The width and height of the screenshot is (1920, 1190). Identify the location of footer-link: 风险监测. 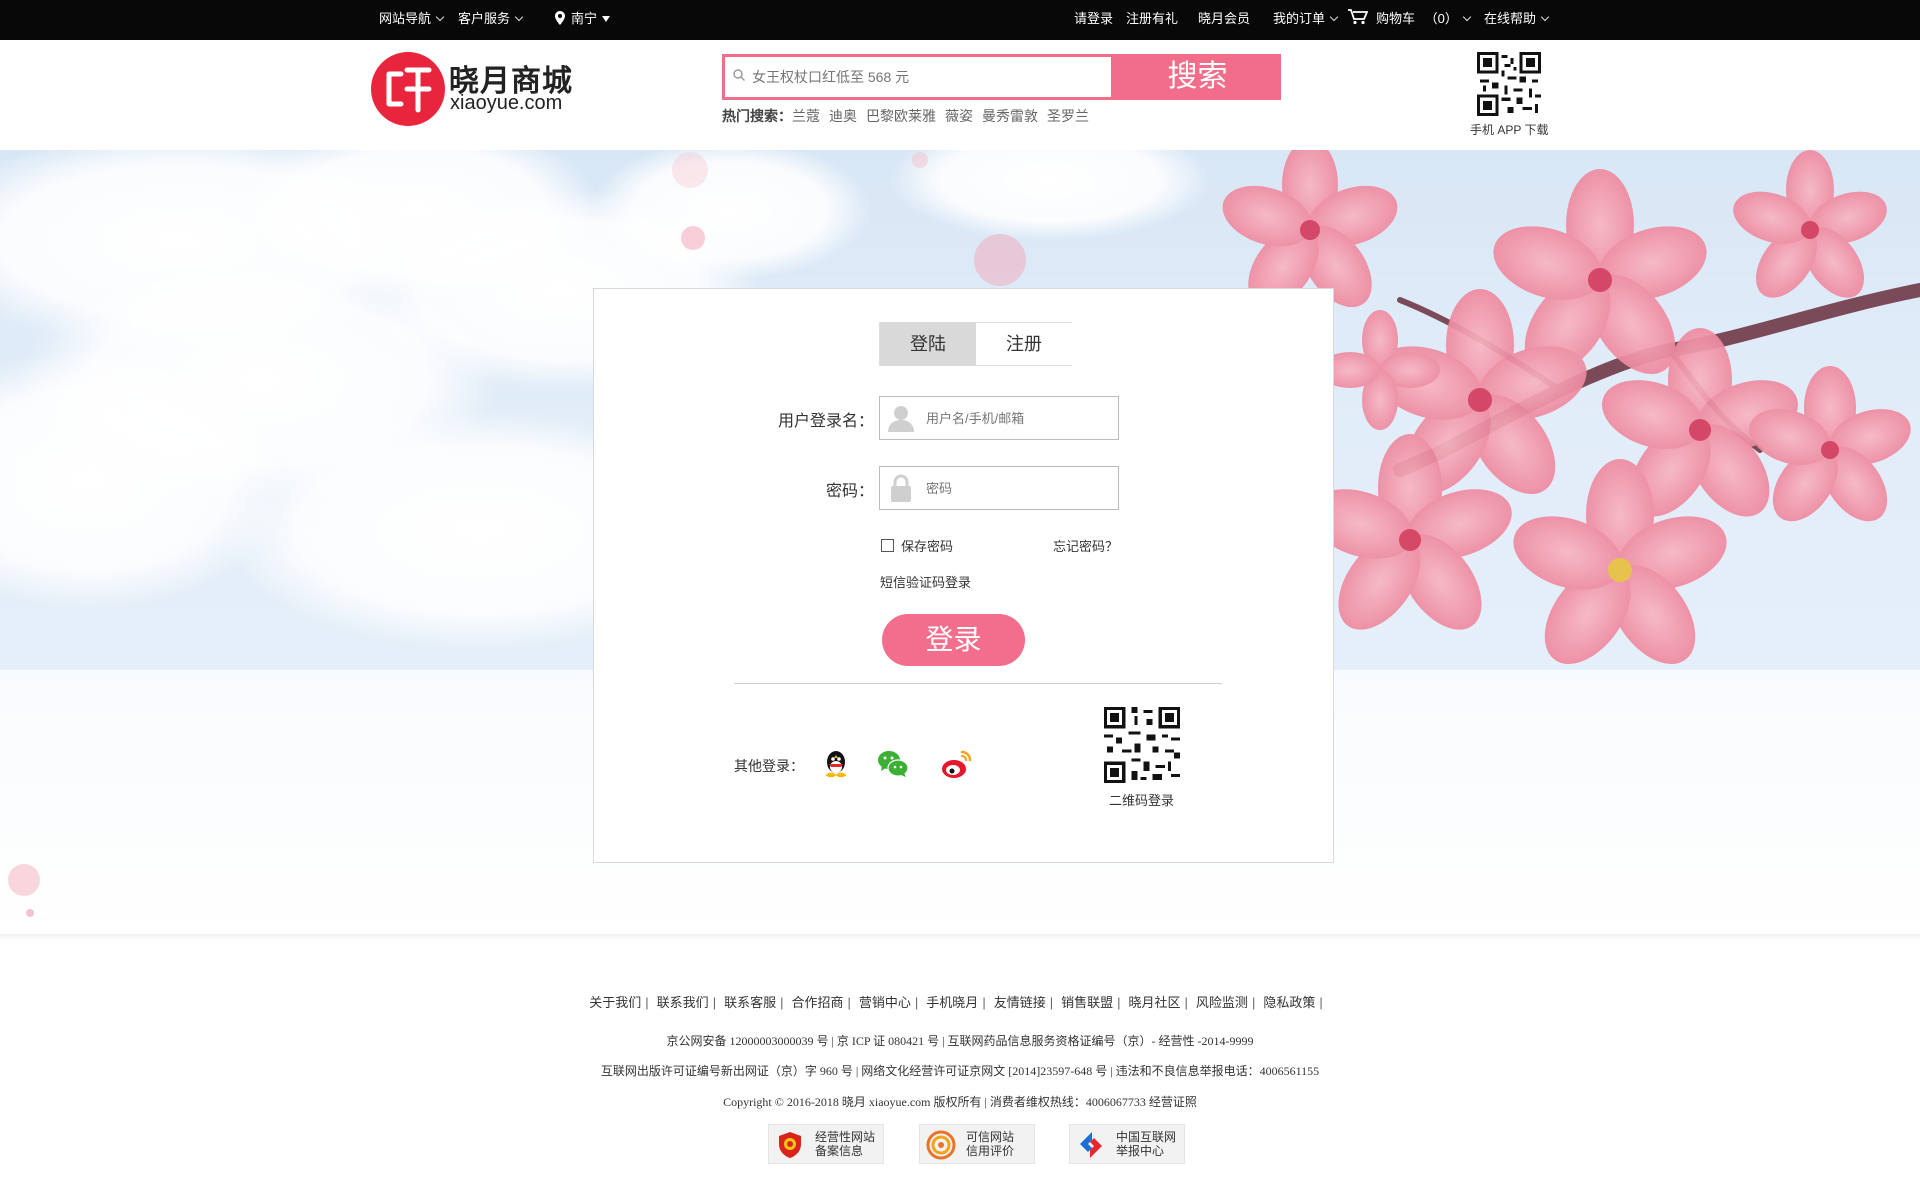
(1222, 1002).